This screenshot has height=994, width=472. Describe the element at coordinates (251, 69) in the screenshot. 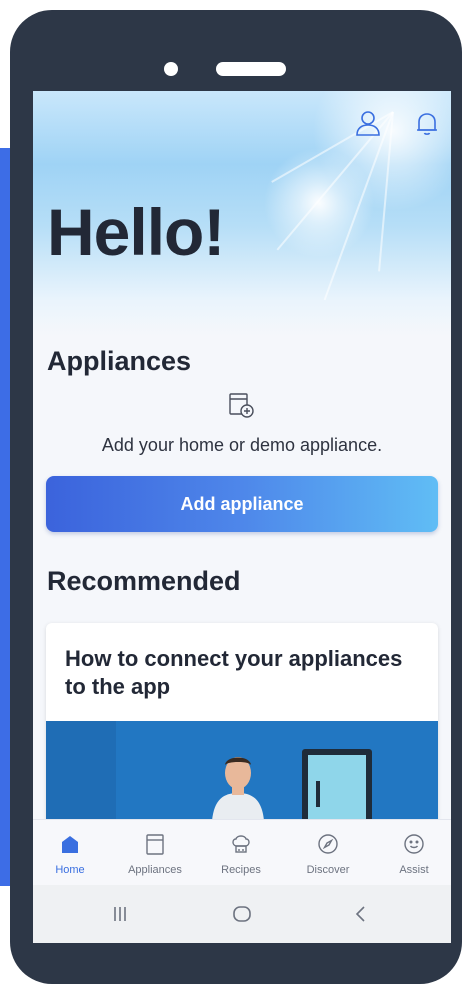

I see `earpiece-speaker` at that location.